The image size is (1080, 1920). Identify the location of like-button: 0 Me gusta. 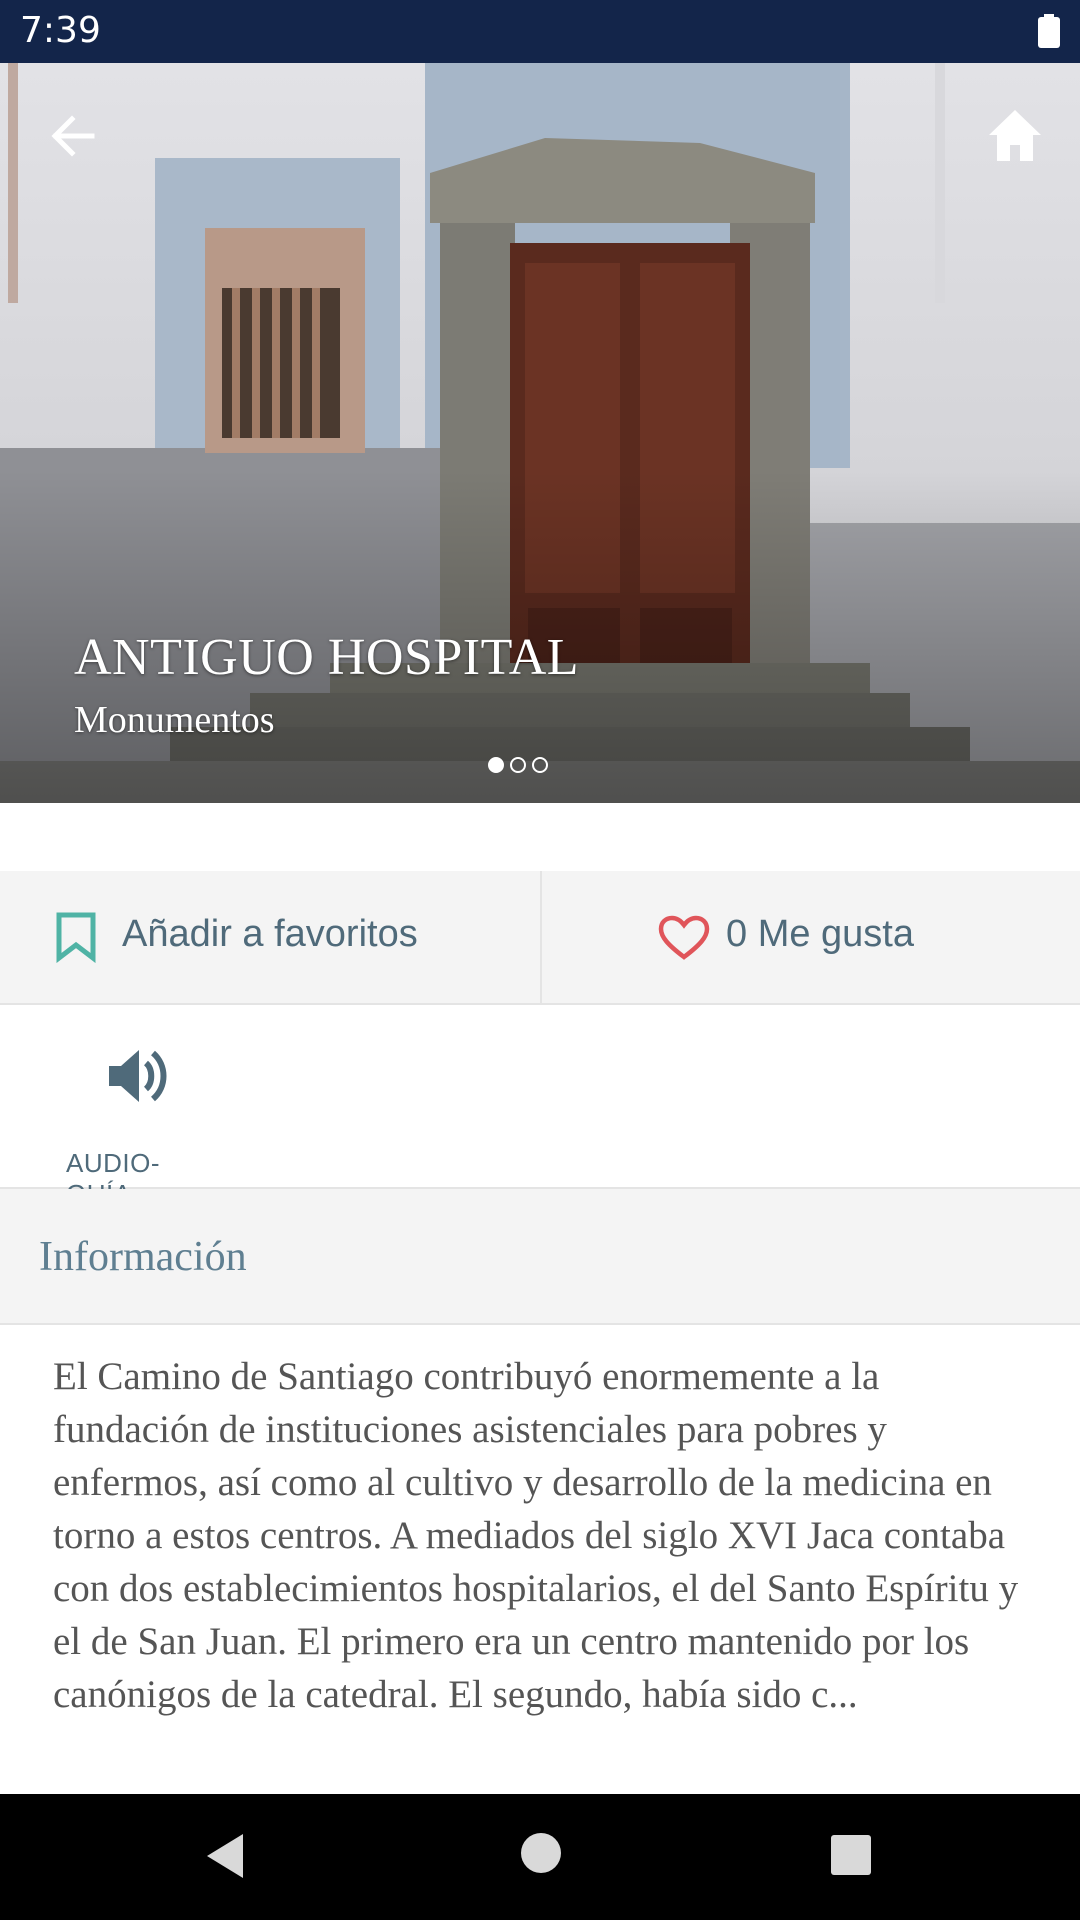
(811, 937).